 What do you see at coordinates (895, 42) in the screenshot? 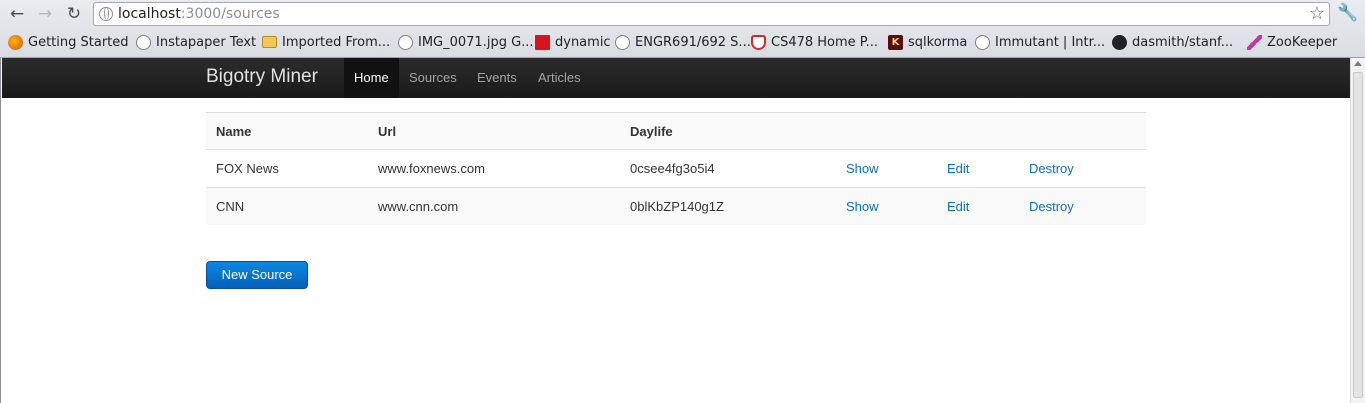
I see `k-icon: K` at bounding box center [895, 42].